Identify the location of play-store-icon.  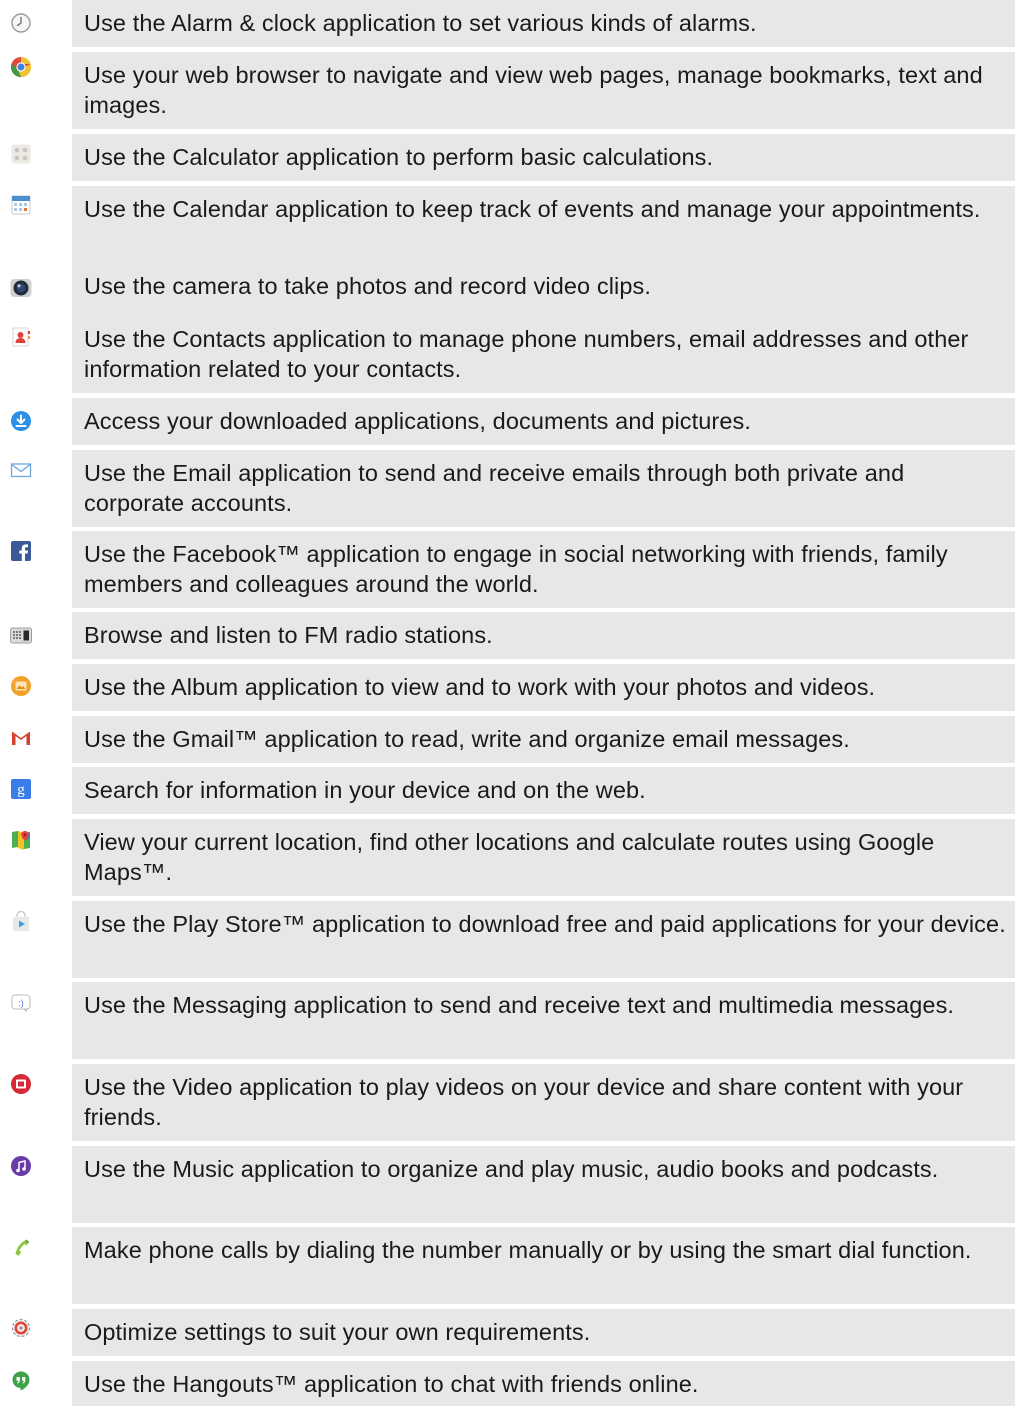
(21, 922).